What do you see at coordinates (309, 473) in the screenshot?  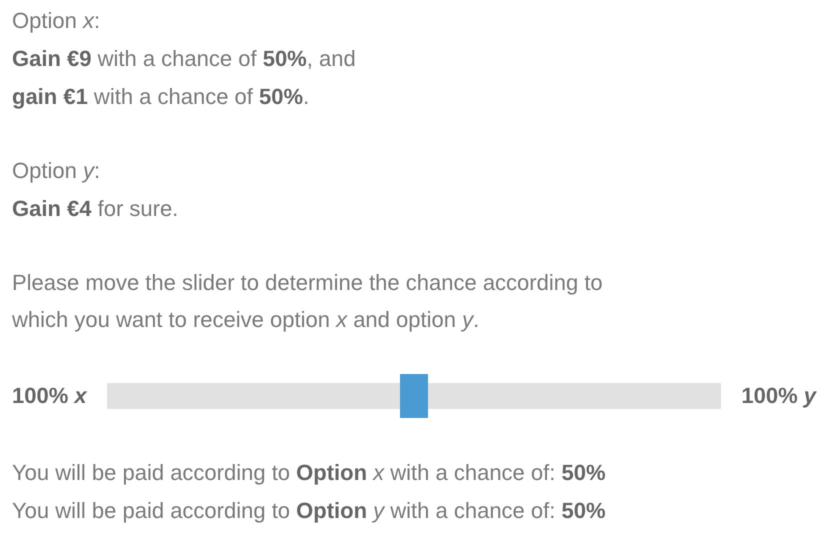 I see `result-text: You will be paid according to Option x with a chance of: 50%` at bounding box center [309, 473].